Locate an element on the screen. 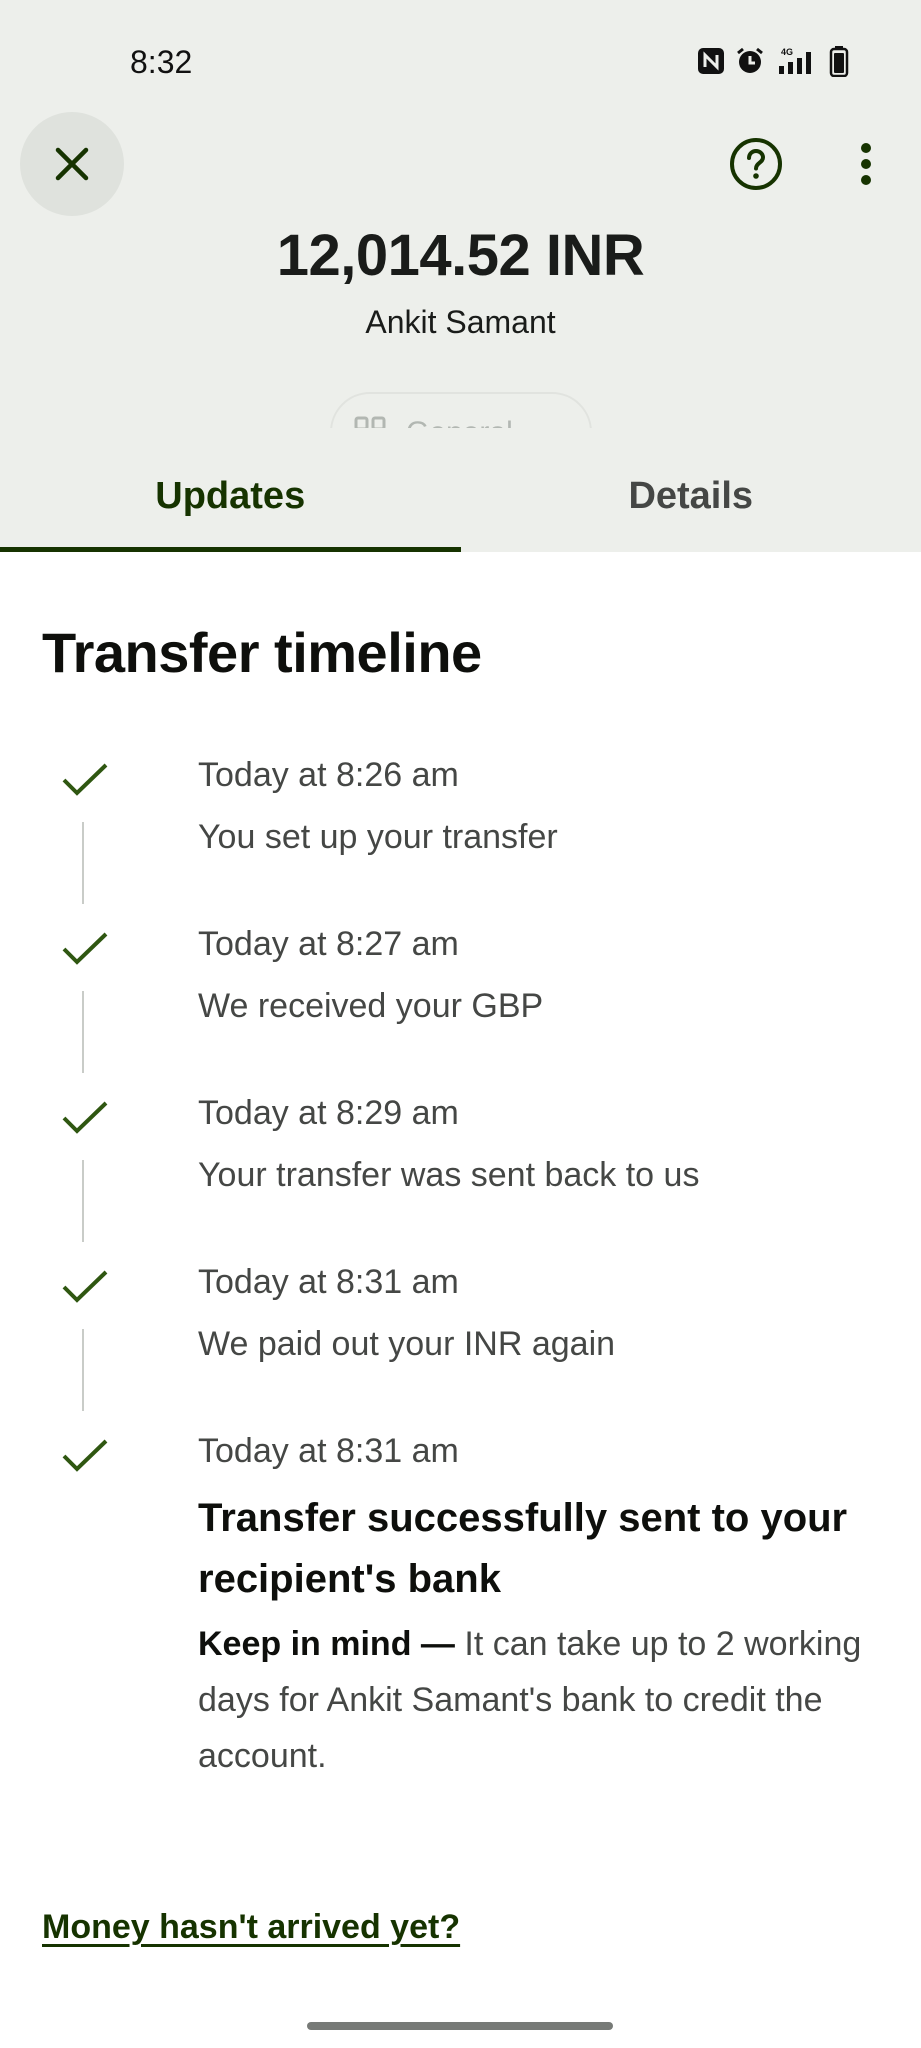 This screenshot has height=2048, width=921. close-button is located at coordinates (72, 164).